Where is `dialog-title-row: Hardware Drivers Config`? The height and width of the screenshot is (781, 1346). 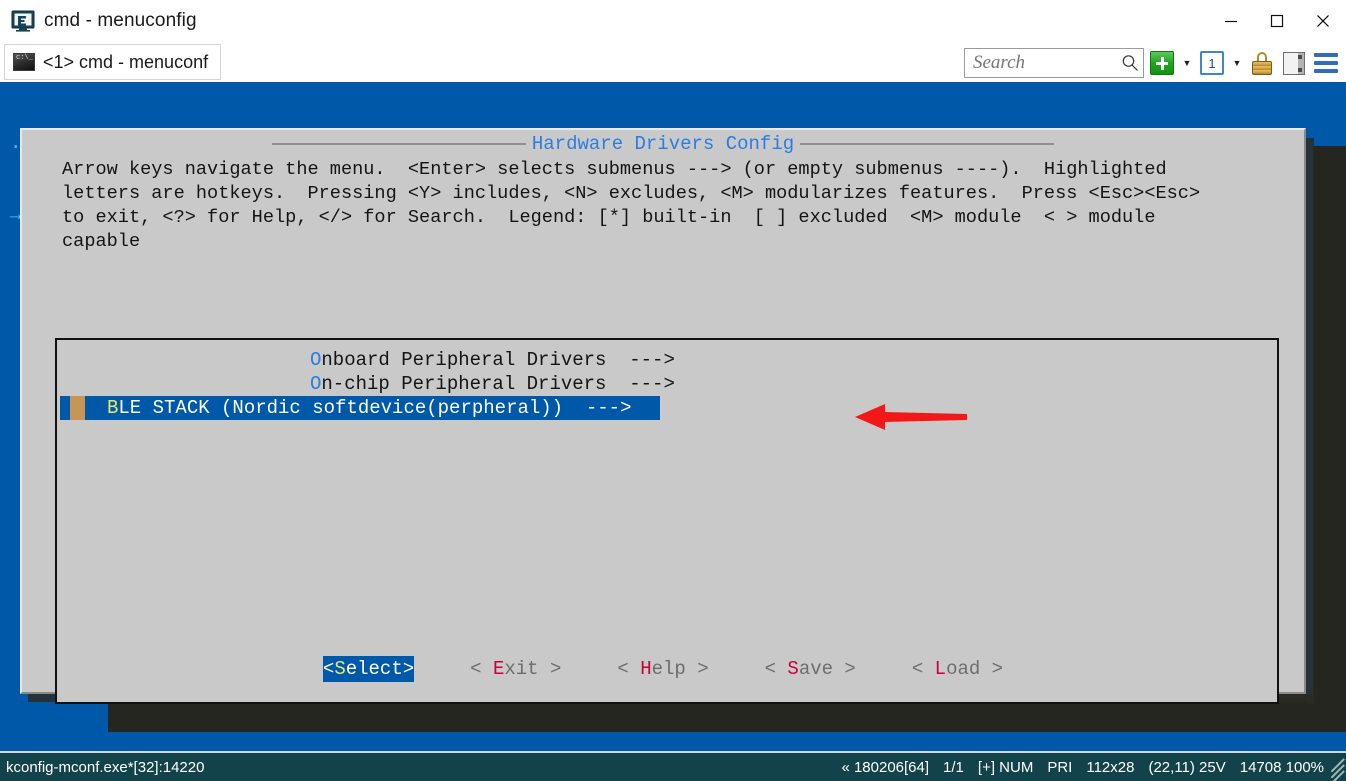
dialog-title-row: Hardware Drivers Config is located at coordinates (663, 144).